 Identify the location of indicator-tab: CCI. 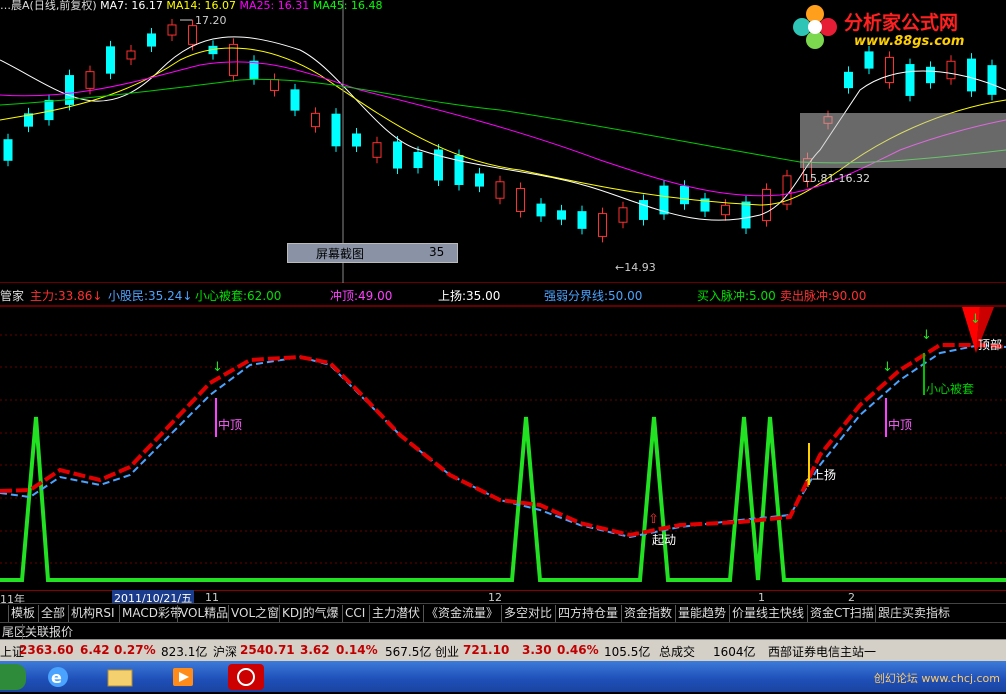
(354, 613).